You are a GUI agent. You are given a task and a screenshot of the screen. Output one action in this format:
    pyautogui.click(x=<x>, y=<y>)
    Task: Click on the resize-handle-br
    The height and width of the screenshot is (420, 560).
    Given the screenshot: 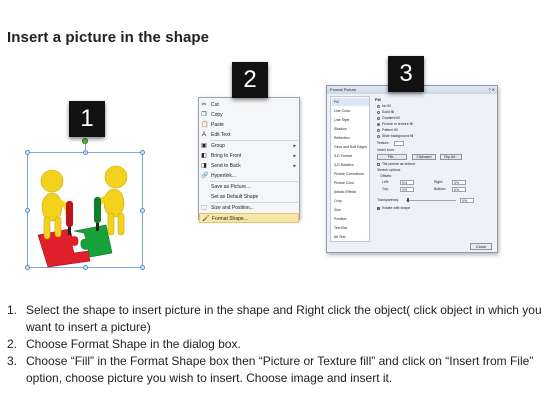 What is the action you would take?
    pyautogui.click(x=142, y=267)
    